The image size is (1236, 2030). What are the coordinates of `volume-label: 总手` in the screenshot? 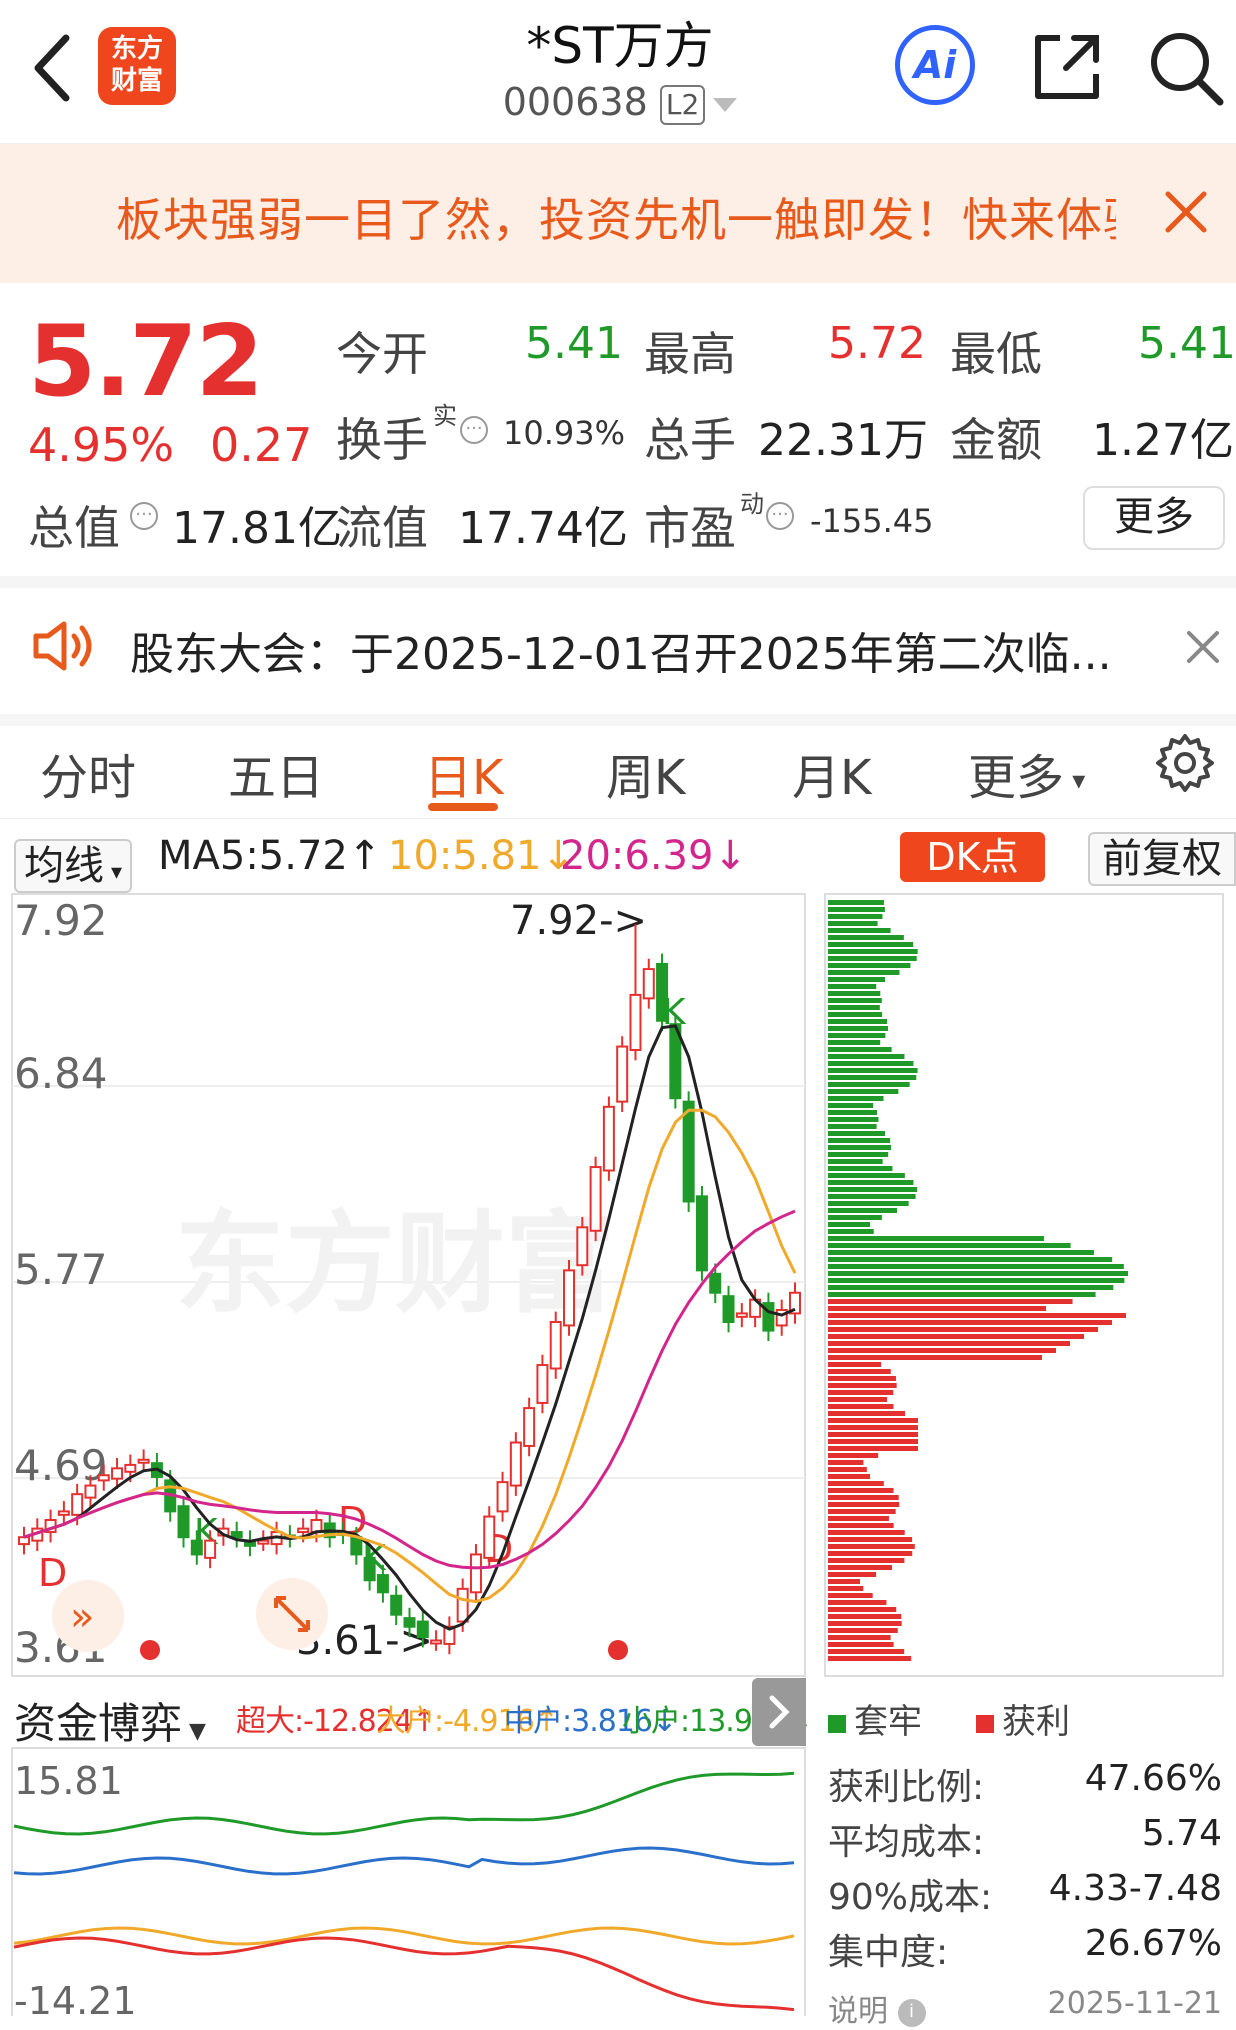 It's located at (690, 440).